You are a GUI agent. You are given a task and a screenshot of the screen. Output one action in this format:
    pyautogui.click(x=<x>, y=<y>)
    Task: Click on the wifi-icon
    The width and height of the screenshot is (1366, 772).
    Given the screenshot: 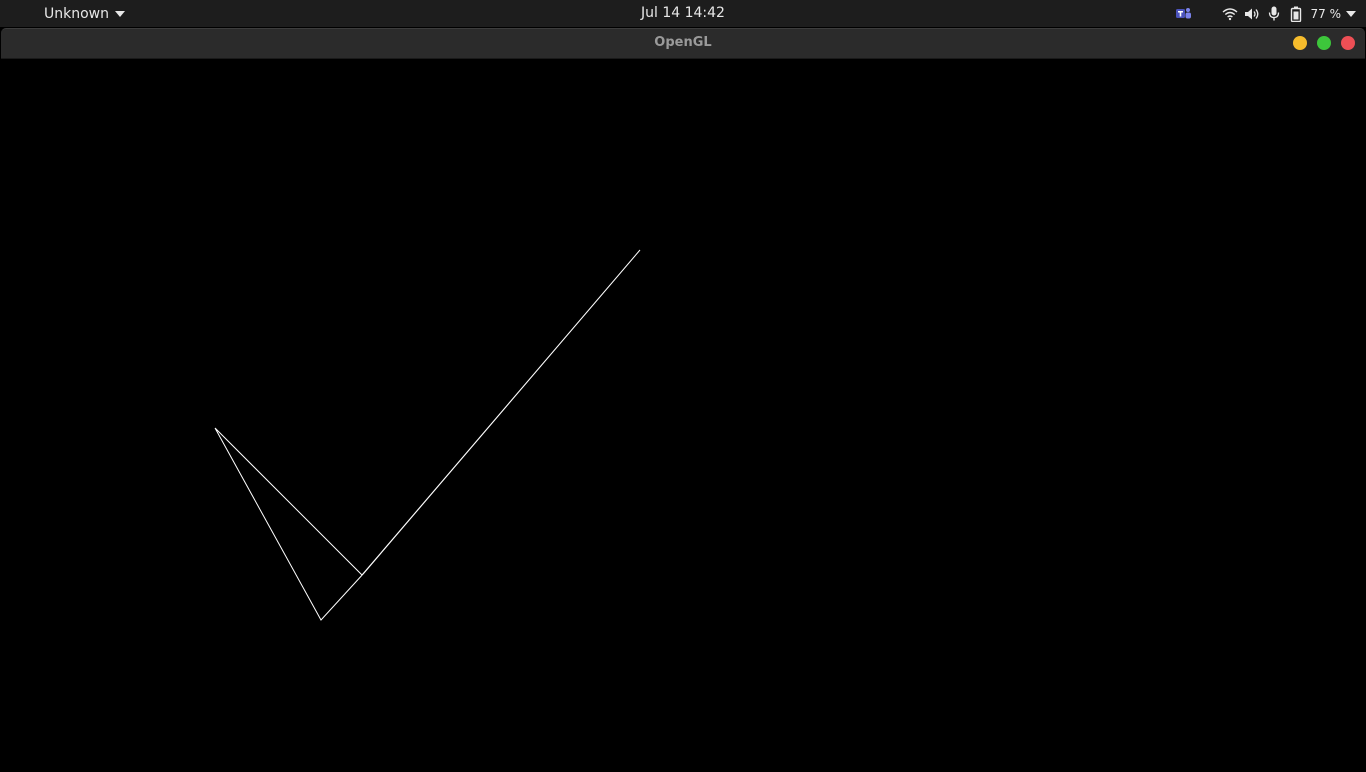 What is the action you would take?
    pyautogui.click(x=1230, y=13)
    